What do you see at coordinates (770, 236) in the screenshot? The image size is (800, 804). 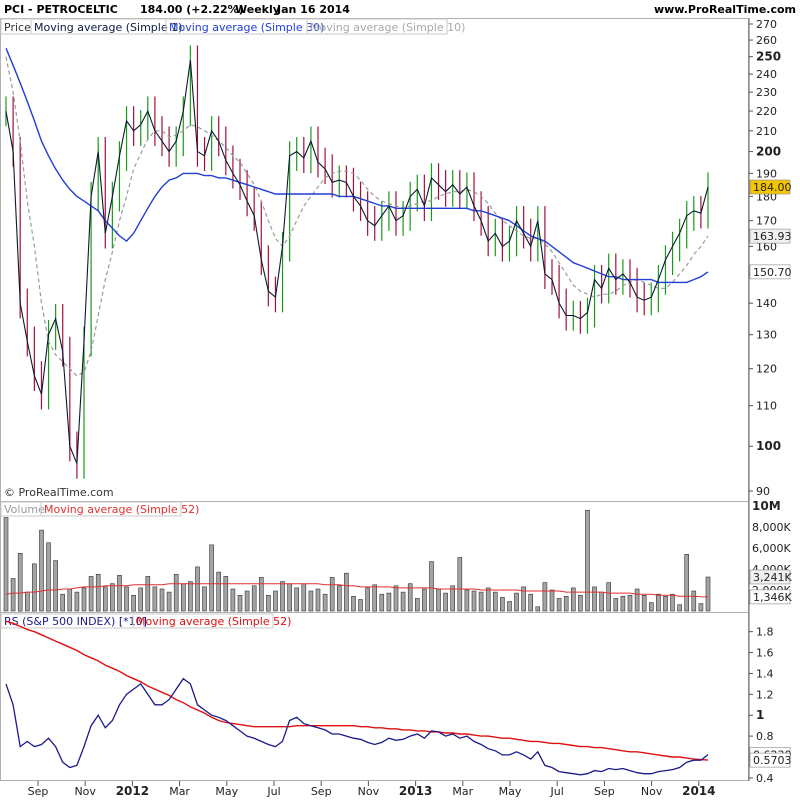 I see `ma10-tag: 163.93` at bounding box center [770, 236].